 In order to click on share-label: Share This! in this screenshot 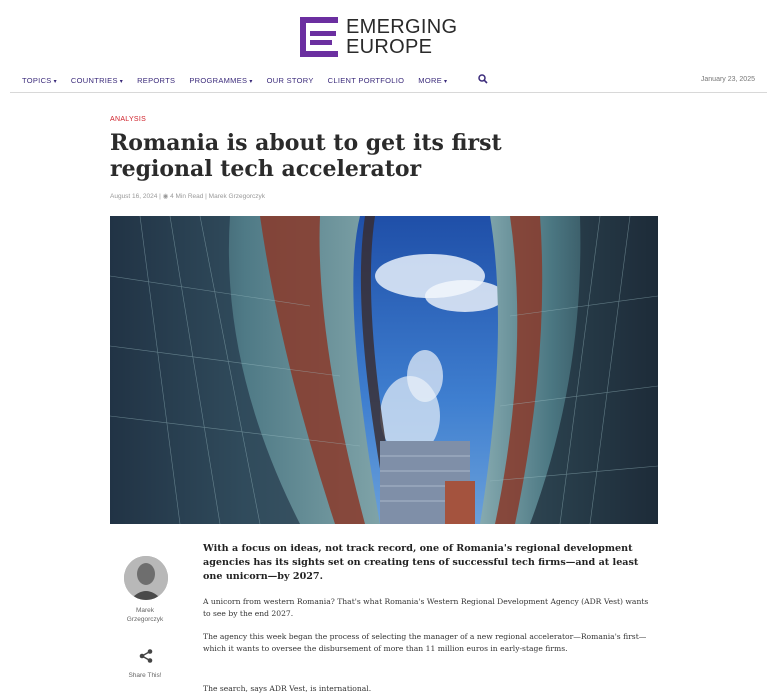, I will do `click(145, 675)`.